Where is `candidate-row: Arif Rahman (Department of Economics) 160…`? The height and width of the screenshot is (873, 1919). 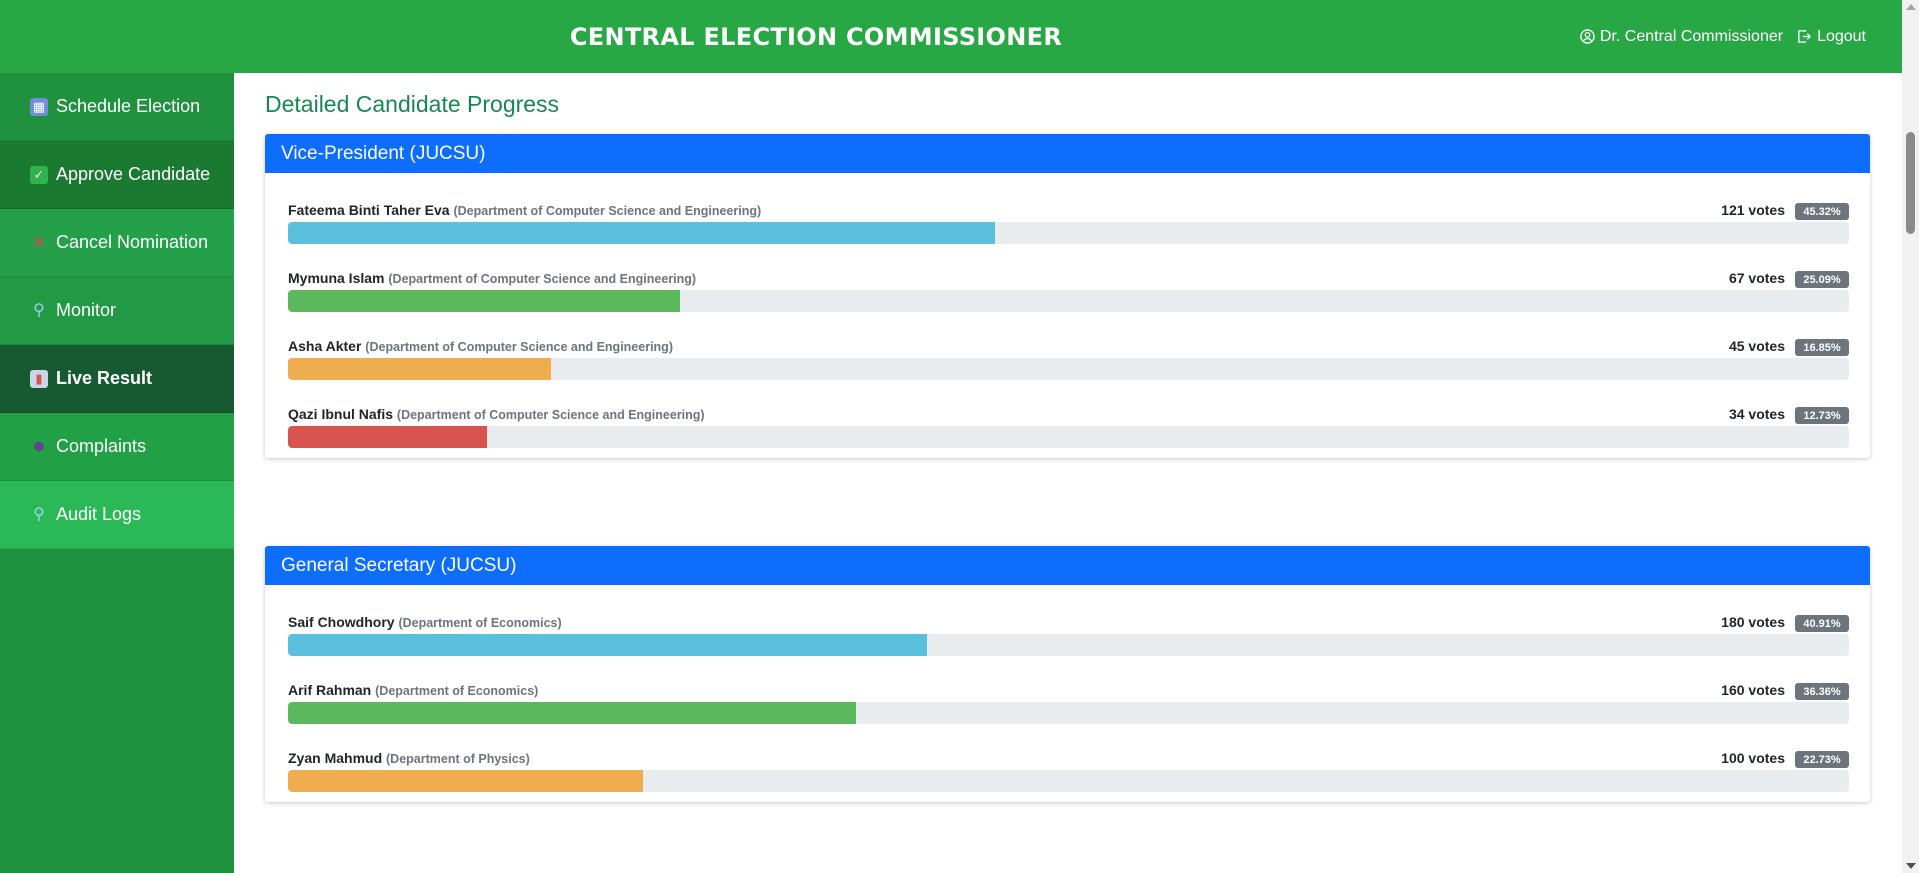
candidate-row: Arif Rahman (Department of Economics) 160… is located at coordinates (1068, 702).